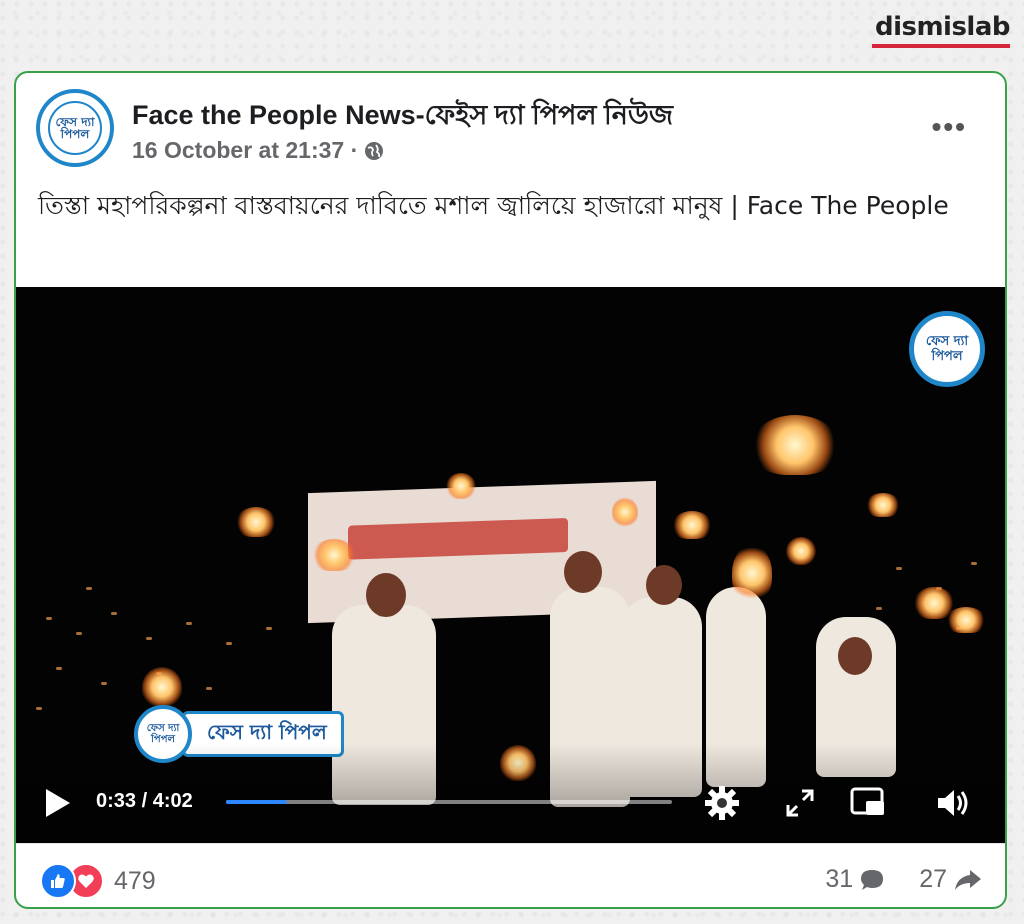 This screenshot has height=924, width=1024. I want to click on brand-name: dismislab, so click(942, 27).